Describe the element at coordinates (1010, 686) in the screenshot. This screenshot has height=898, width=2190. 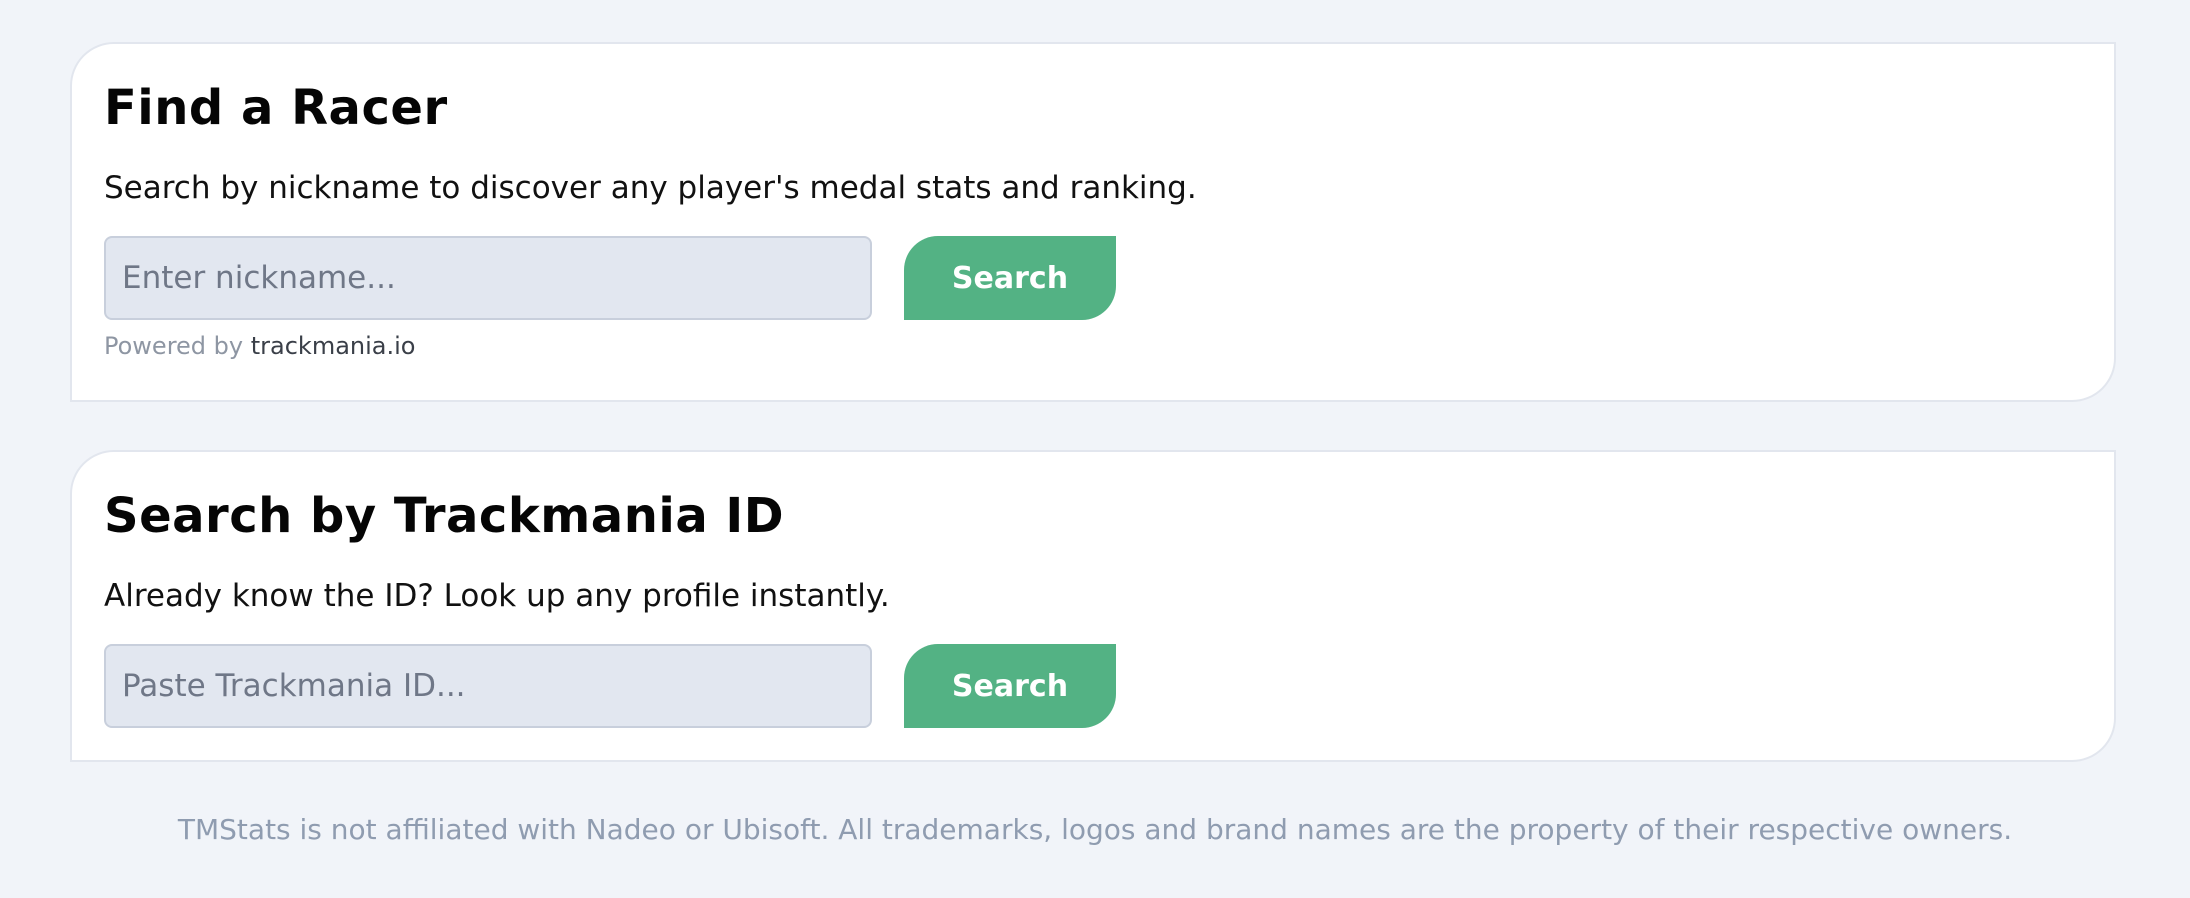
I see `id-search-button: Search` at that location.